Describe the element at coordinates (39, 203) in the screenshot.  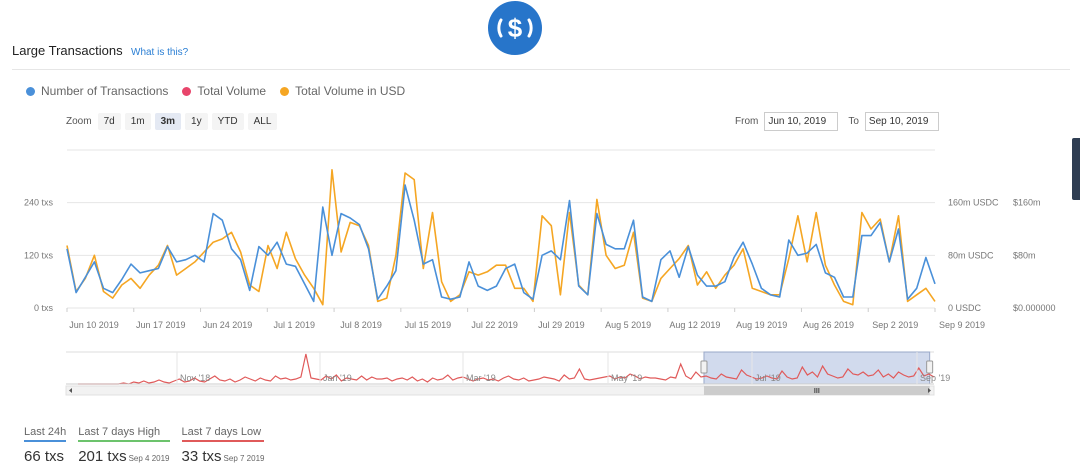
I see `y-left-tick-label: 240 txs` at that location.